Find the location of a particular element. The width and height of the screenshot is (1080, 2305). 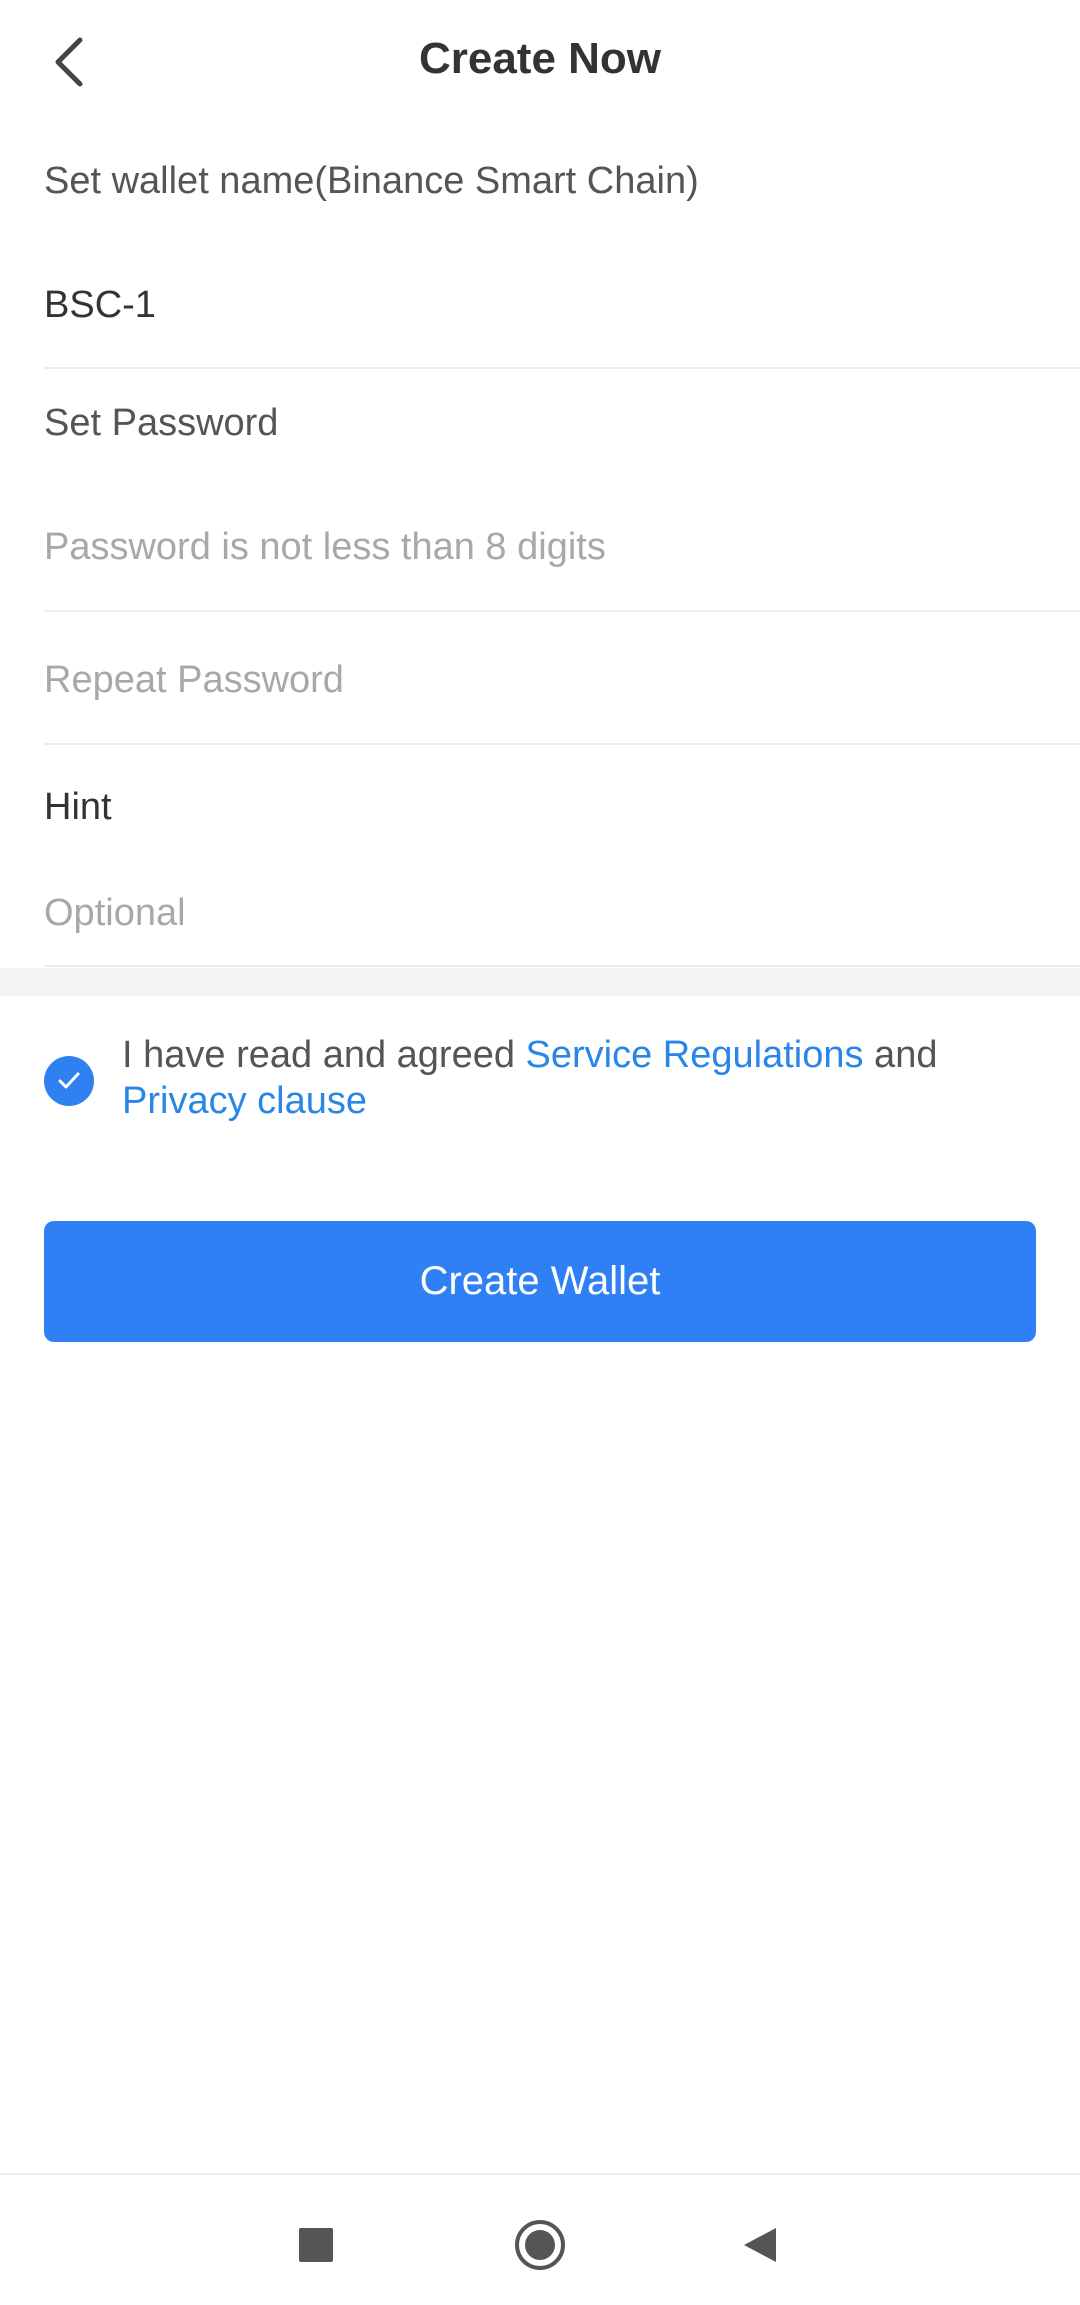

system-back-button is located at coordinates (760, 2245).